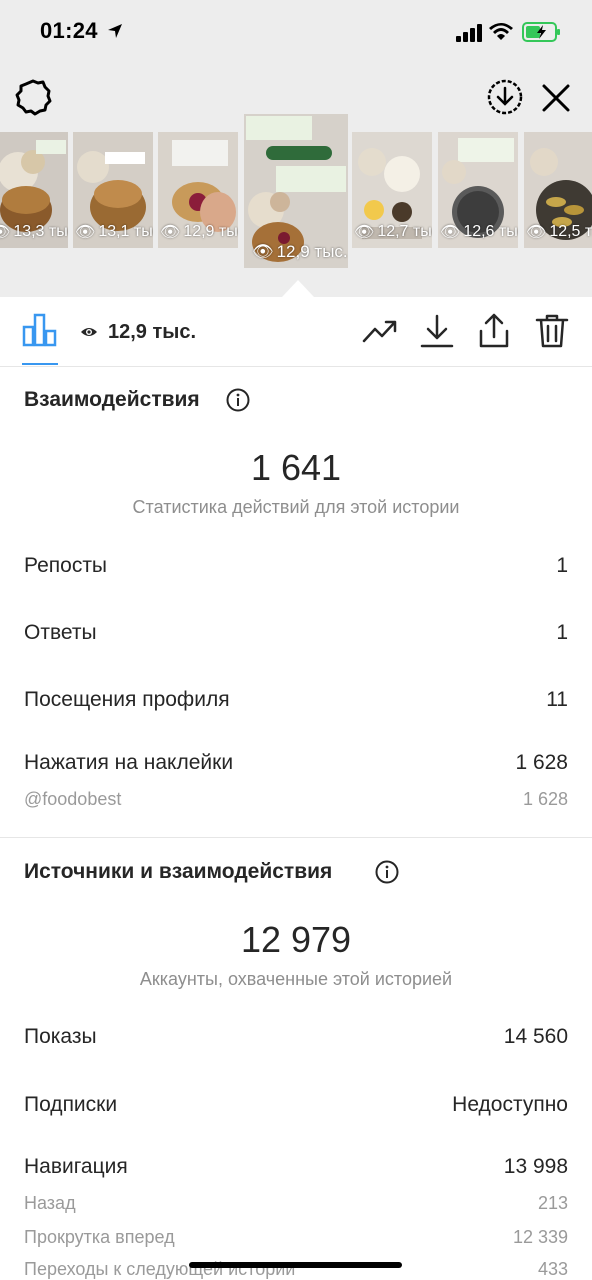 The width and height of the screenshot is (592, 1280). I want to click on discovery-total: 12 979, so click(296, 939).